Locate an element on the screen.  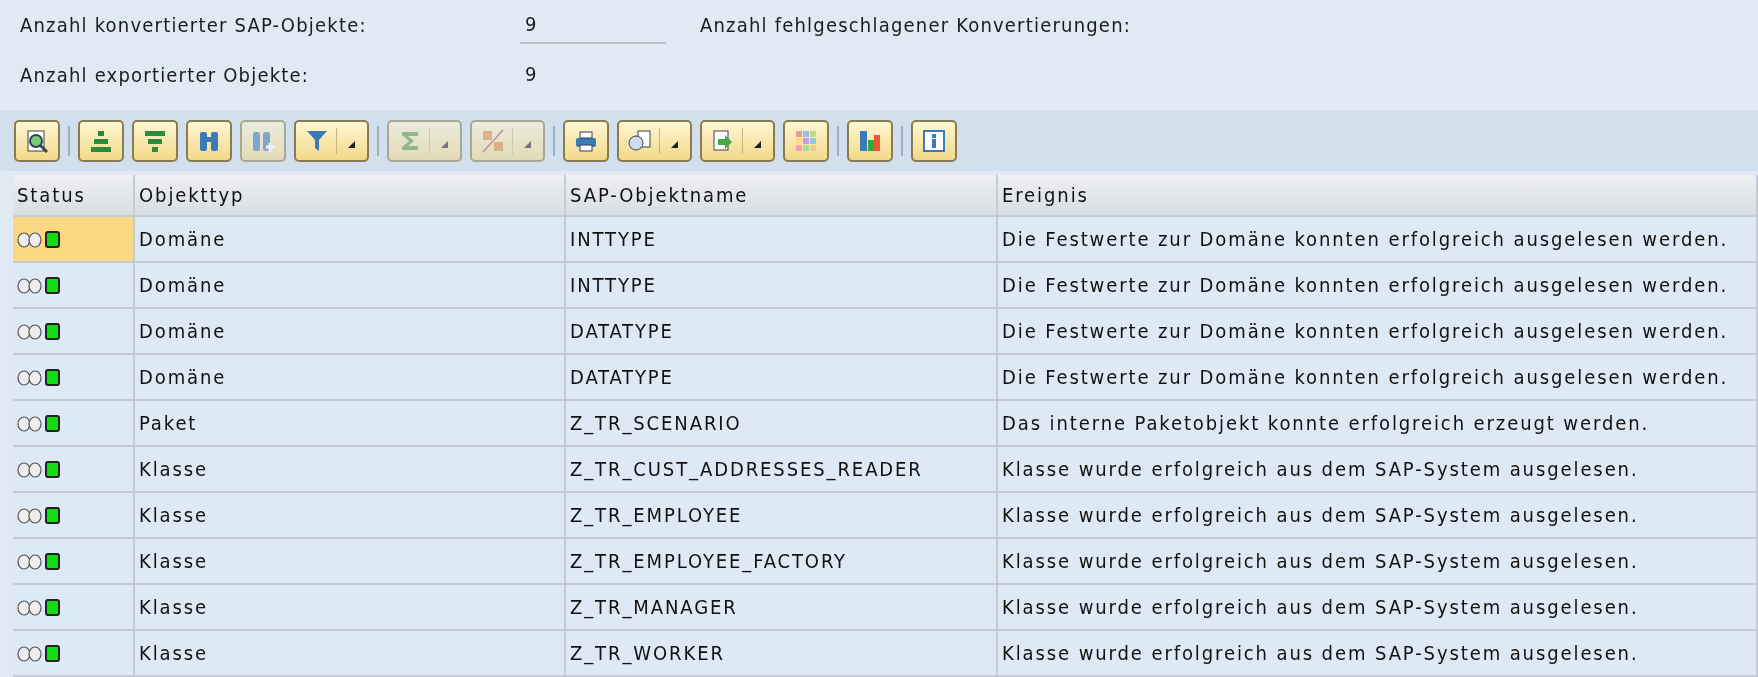
details-icon is located at coordinates (37, 140).